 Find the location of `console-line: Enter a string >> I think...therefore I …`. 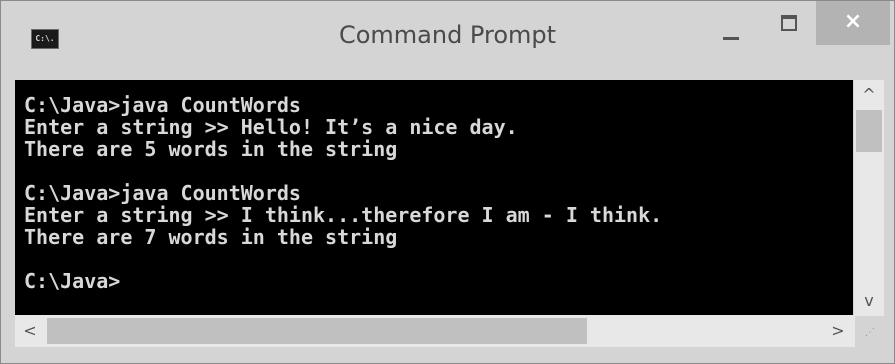

console-line: Enter a string >> I think...therefore I … is located at coordinates (343, 215).